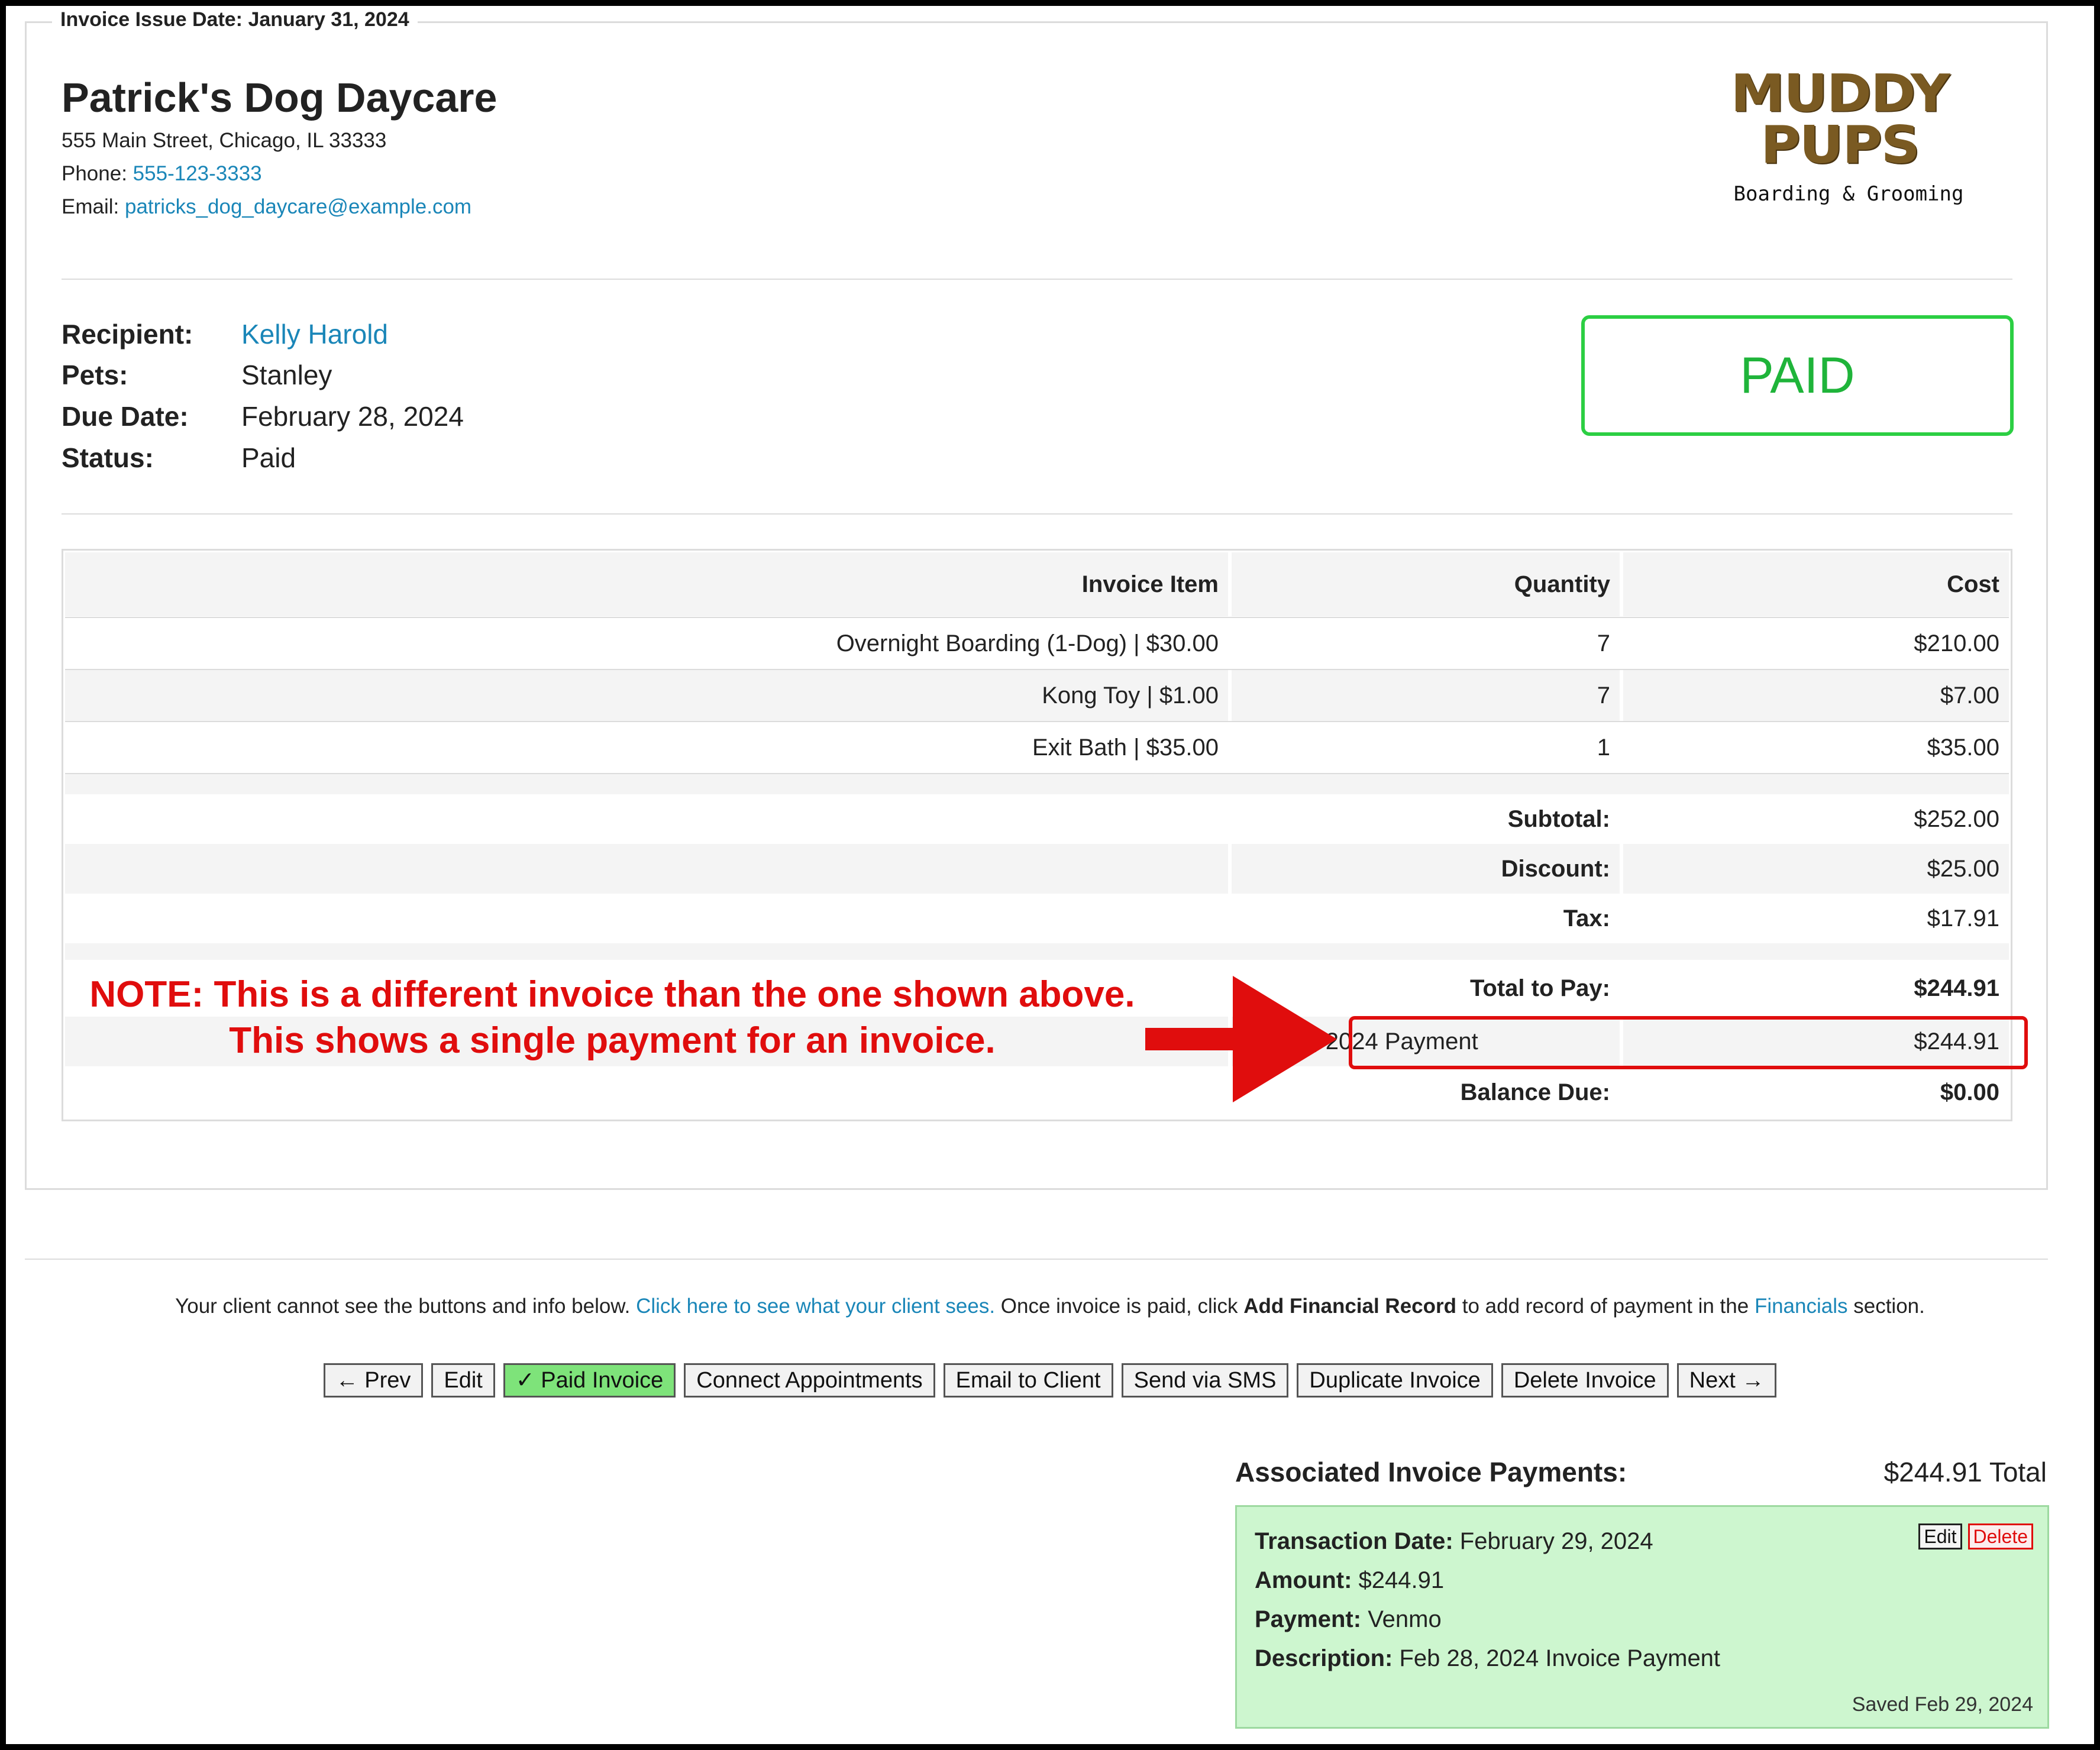  I want to click on pets-value: Stanley, so click(286, 375).